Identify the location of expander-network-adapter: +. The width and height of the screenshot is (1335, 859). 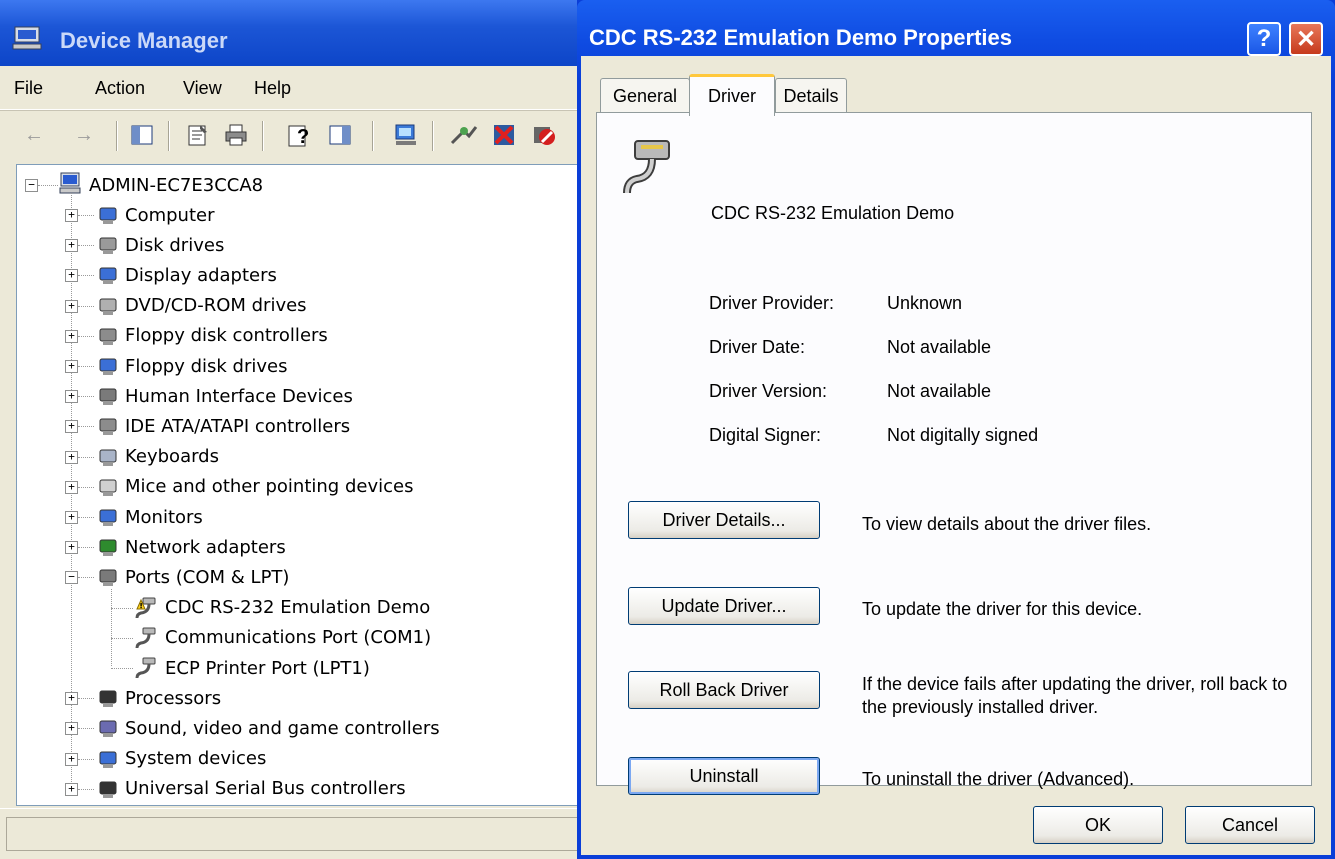
(71, 548).